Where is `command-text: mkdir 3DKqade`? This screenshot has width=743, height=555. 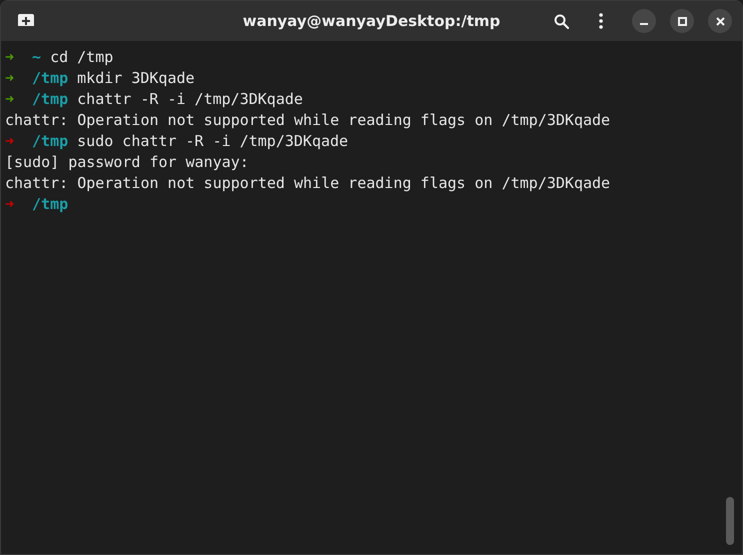
command-text: mkdir 3DKqade is located at coordinates (136, 78).